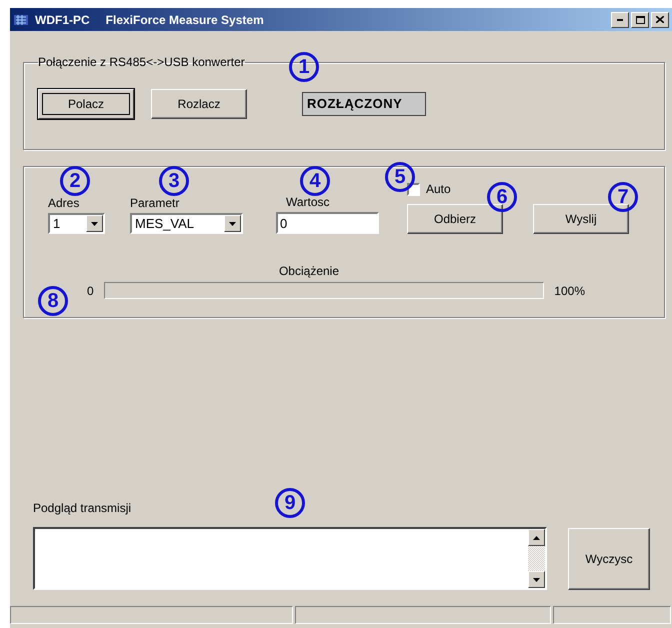  I want to click on callout-number: 4, so click(315, 181).